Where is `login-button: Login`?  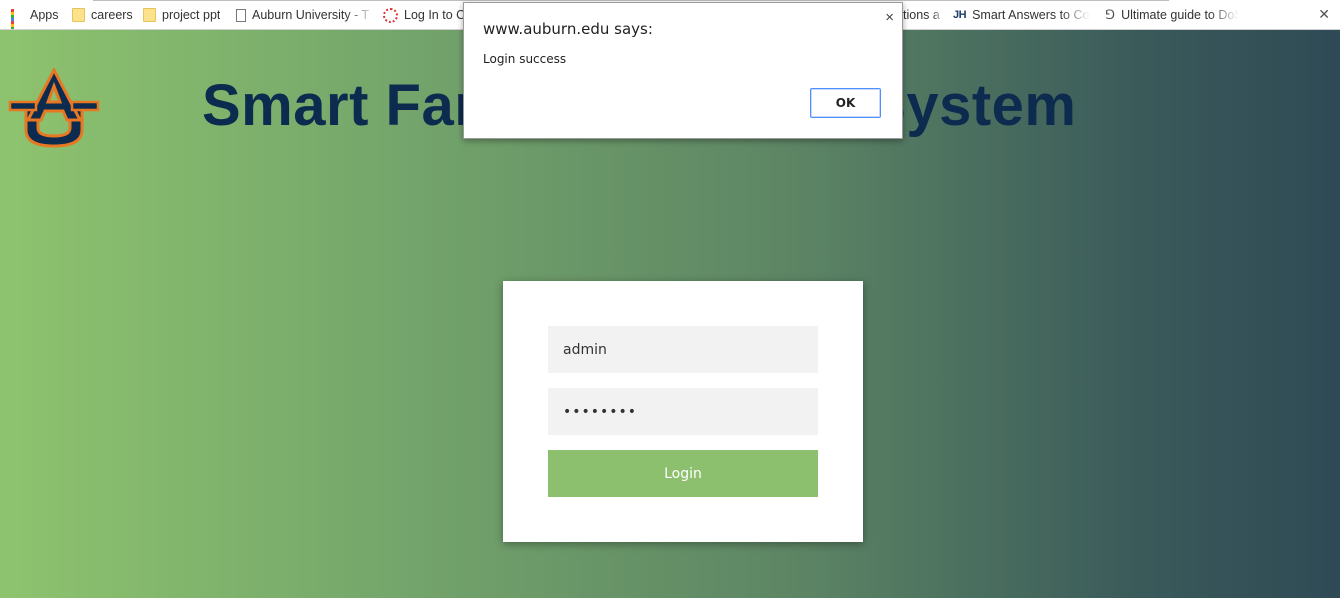 login-button: Login is located at coordinates (683, 473).